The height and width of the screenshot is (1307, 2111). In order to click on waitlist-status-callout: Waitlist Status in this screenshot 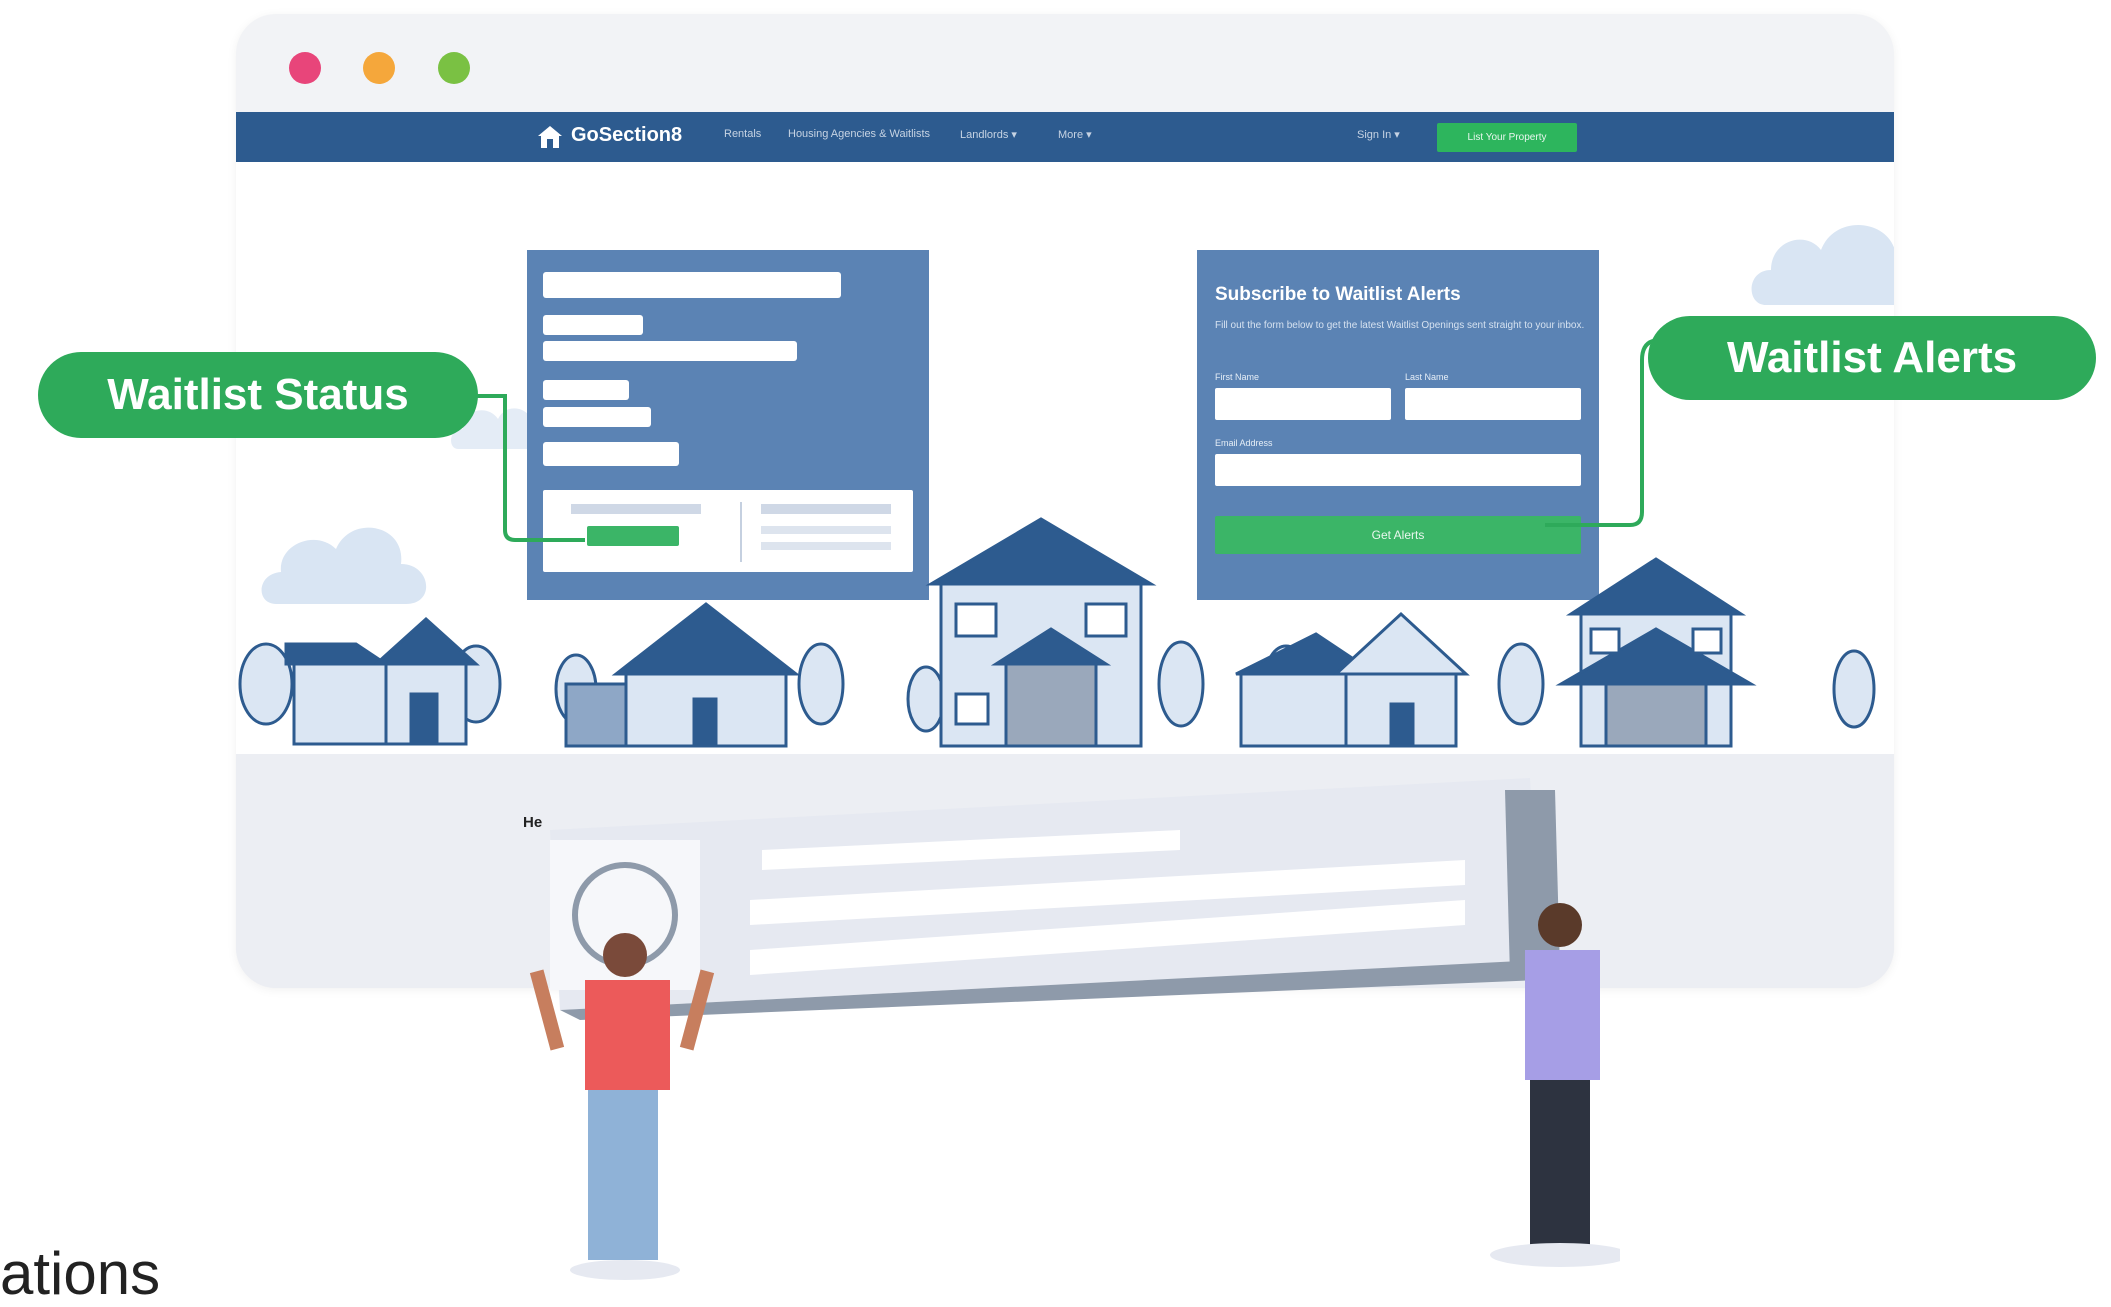, I will do `click(258, 395)`.